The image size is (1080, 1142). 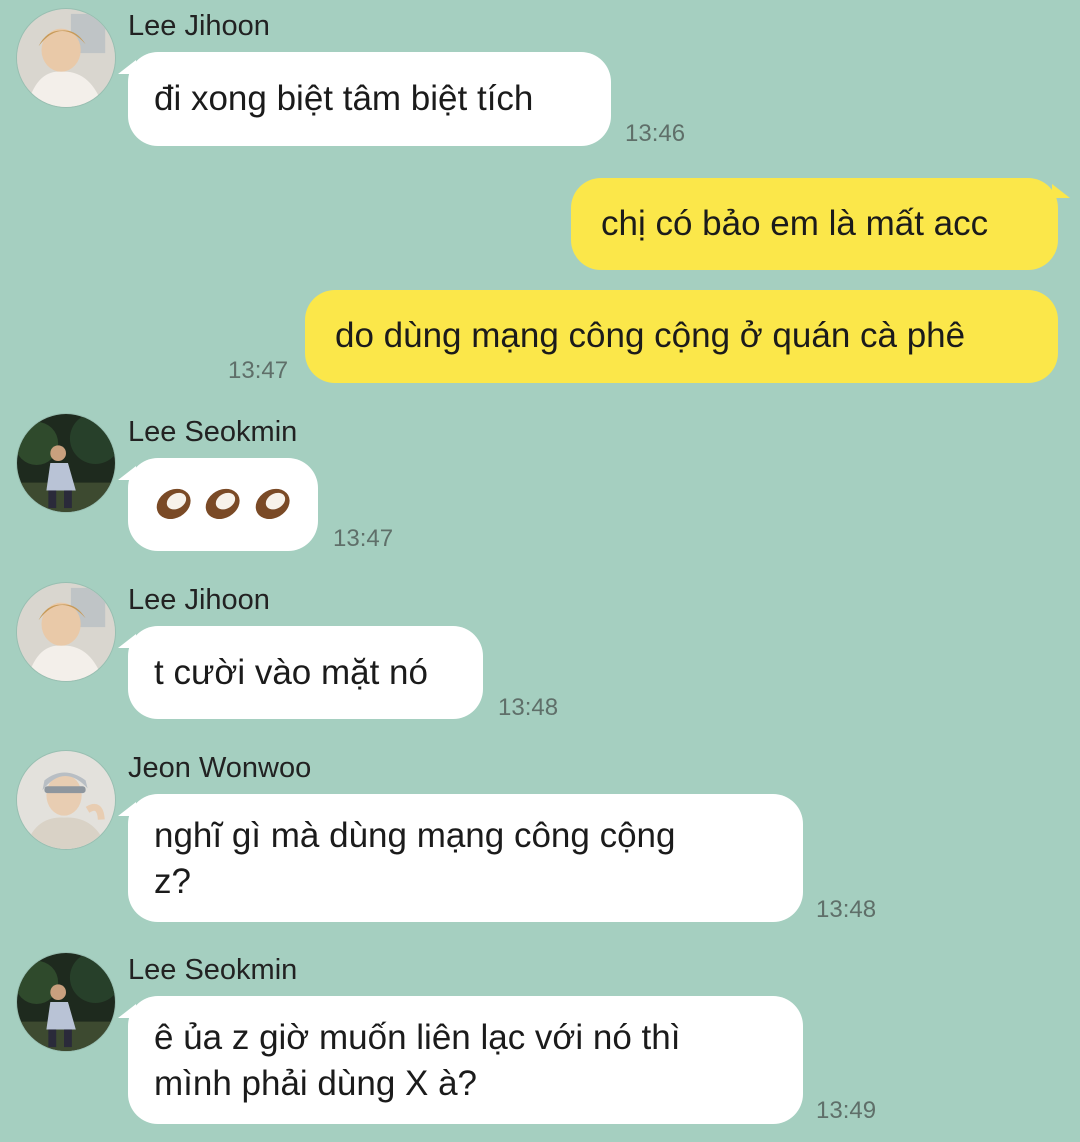 What do you see at coordinates (172, 881) in the screenshot?
I see `message-text-line: z?` at bounding box center [172, 881].